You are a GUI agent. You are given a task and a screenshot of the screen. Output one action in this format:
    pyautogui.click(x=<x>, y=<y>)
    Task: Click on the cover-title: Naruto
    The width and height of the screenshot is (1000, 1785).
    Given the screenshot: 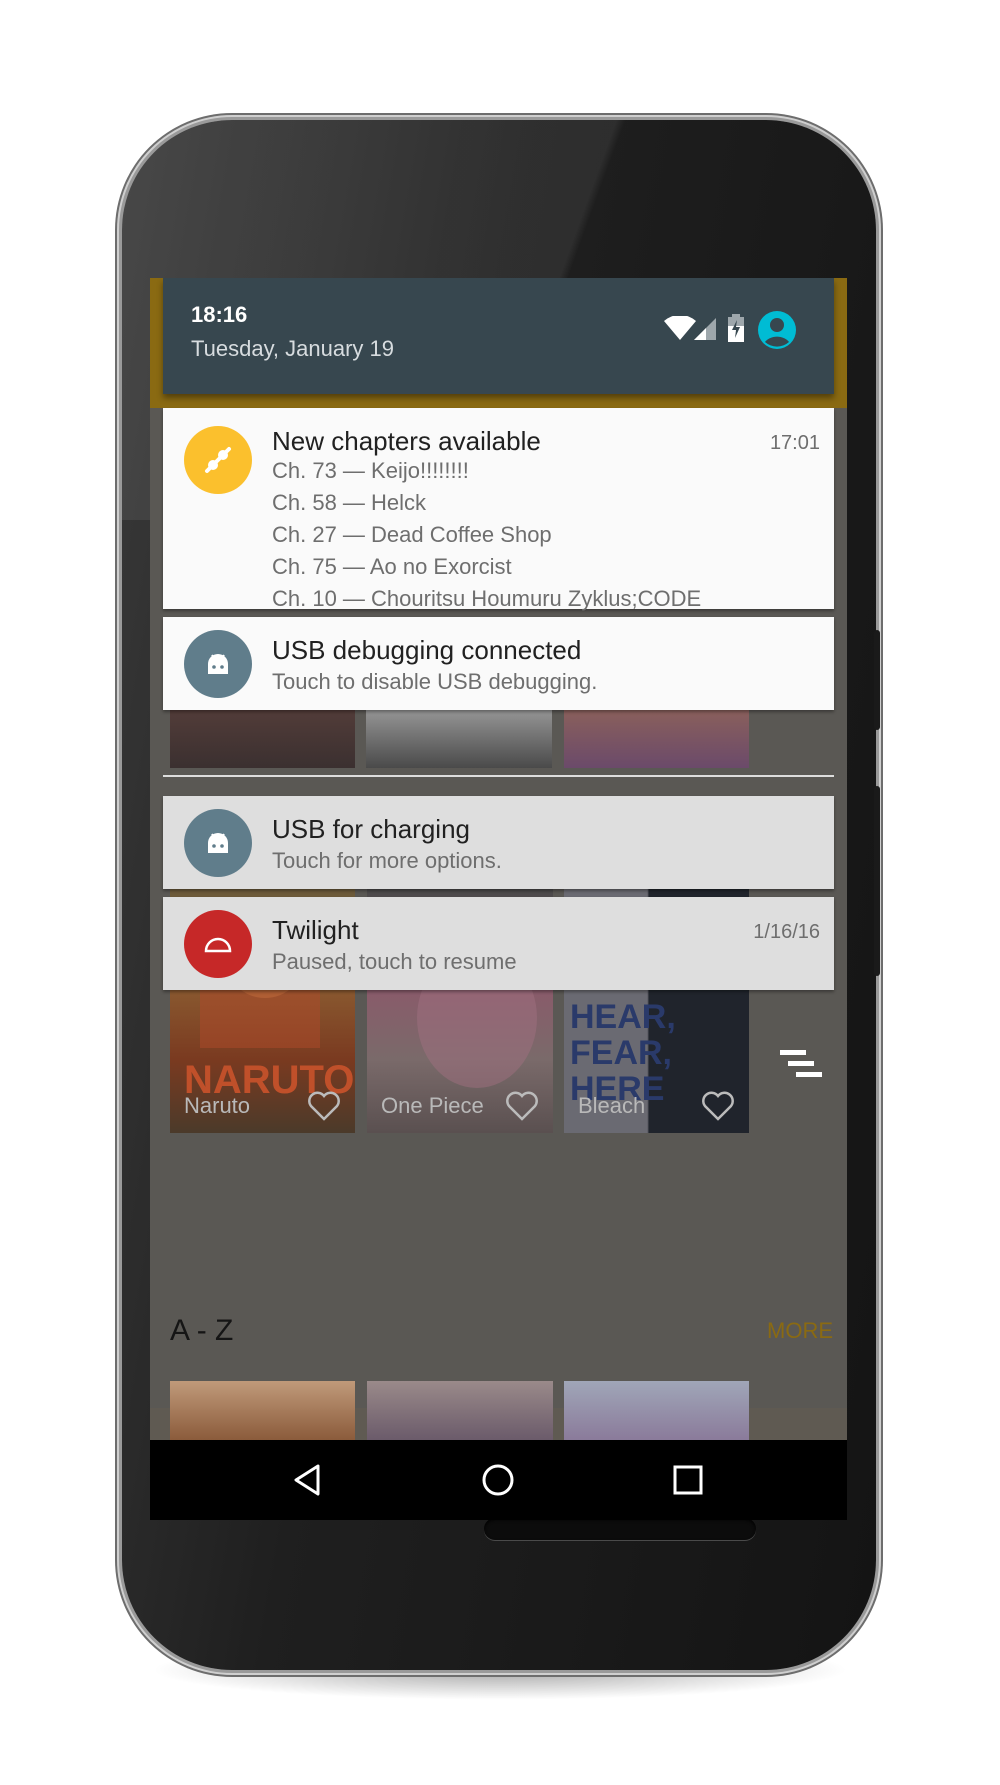 What is the action you would take?
    pyautogui.click(x=217, y=1105)
    